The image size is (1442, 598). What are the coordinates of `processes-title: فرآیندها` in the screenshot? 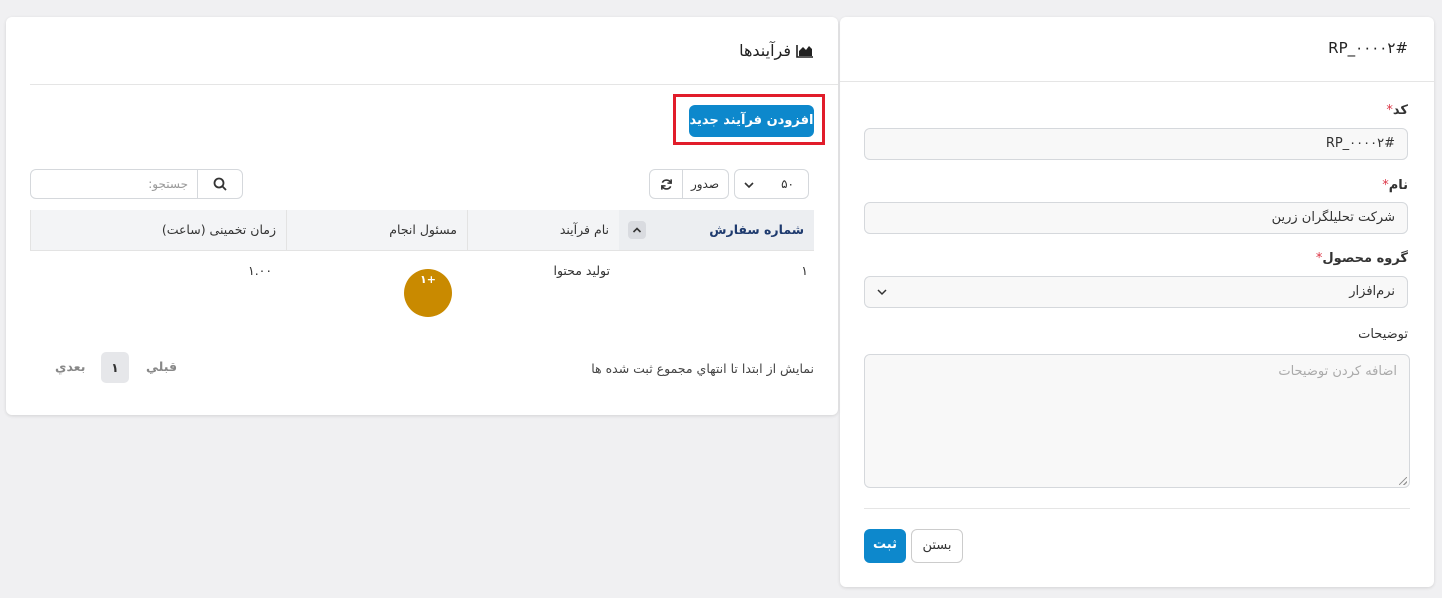 It's located at (765, 50).